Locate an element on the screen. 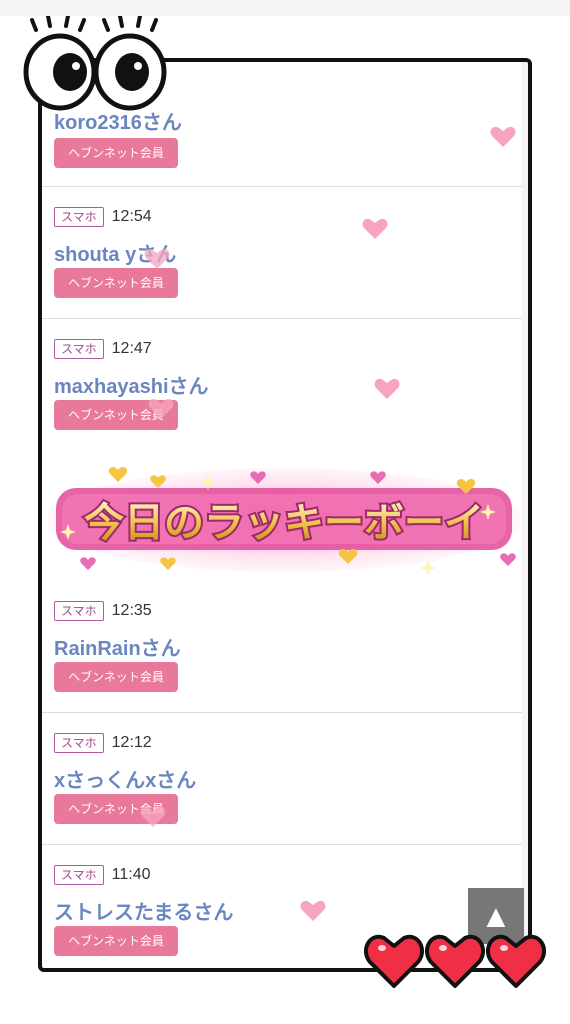 This screenshot has height=1024, width=570. entry-time: 11:40 is located at coordinates (131, 874).